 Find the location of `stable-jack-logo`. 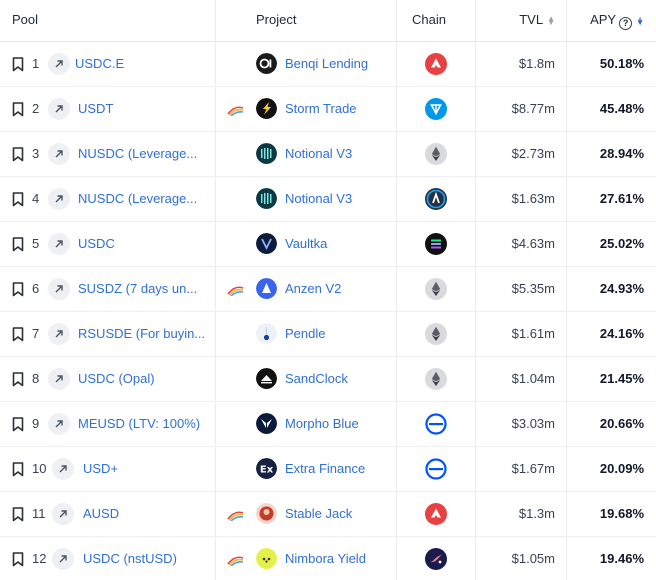

stable-jack-logo is located at coordinates (266, 513).